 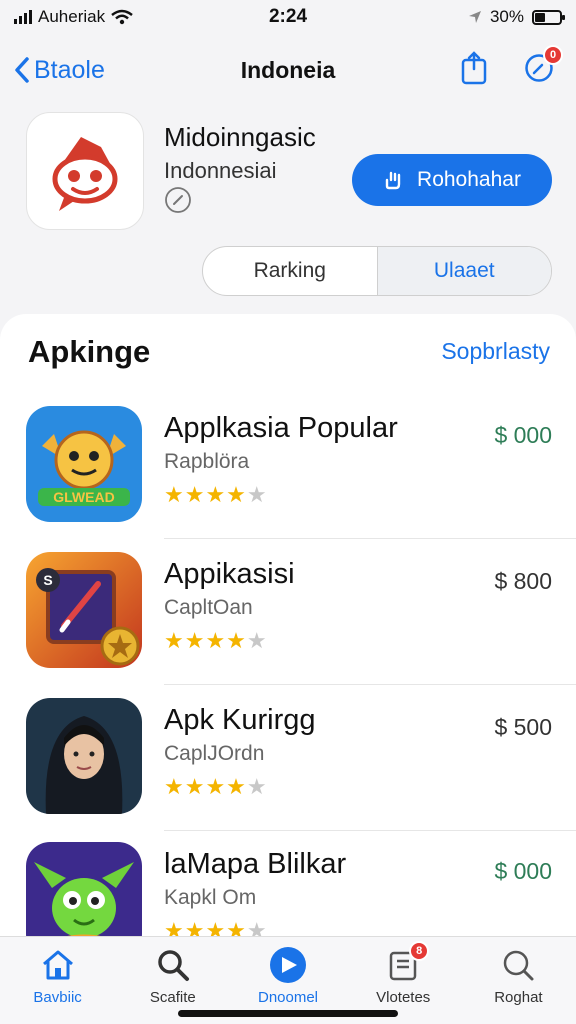 I want to click on app-row-name: laMapa Blilkar, so click(x=255, y=864).